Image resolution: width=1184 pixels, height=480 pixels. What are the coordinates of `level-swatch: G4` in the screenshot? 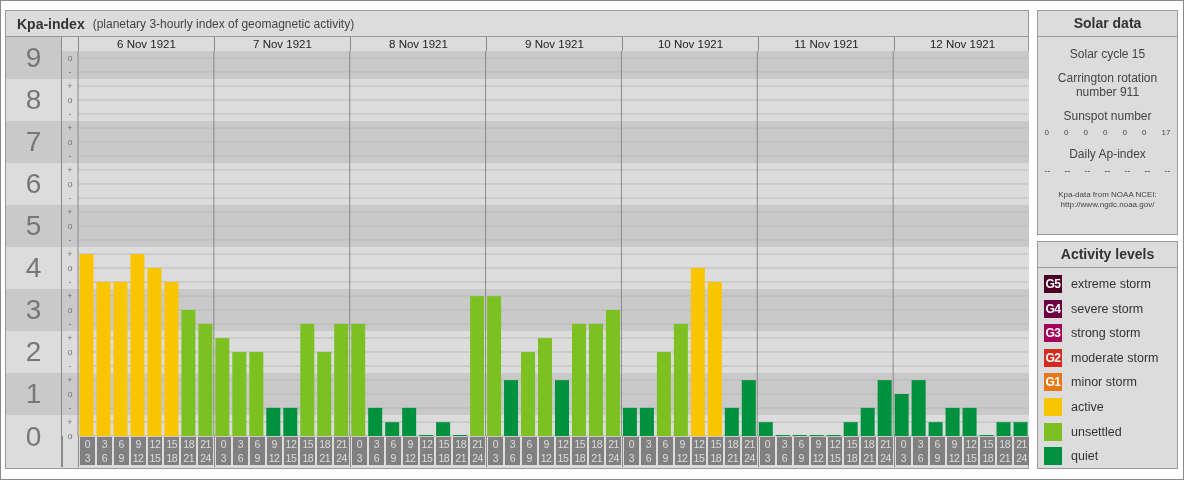 It's located at (1053, 308).